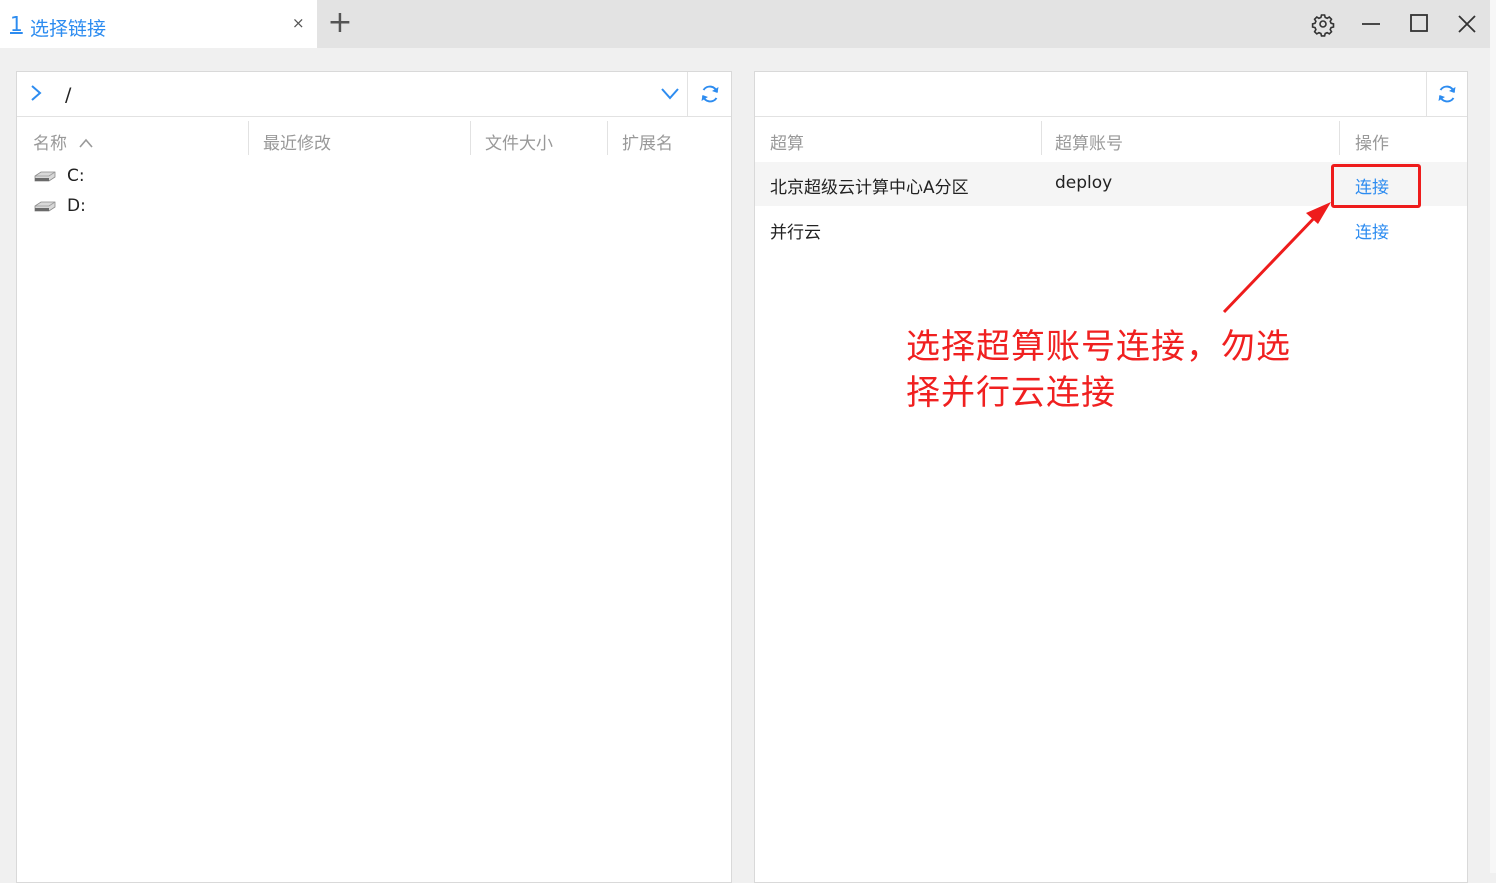 The height and width of the screenshot is (883, 1496). I want to click on account-name: deploy, so click(1084, 183).